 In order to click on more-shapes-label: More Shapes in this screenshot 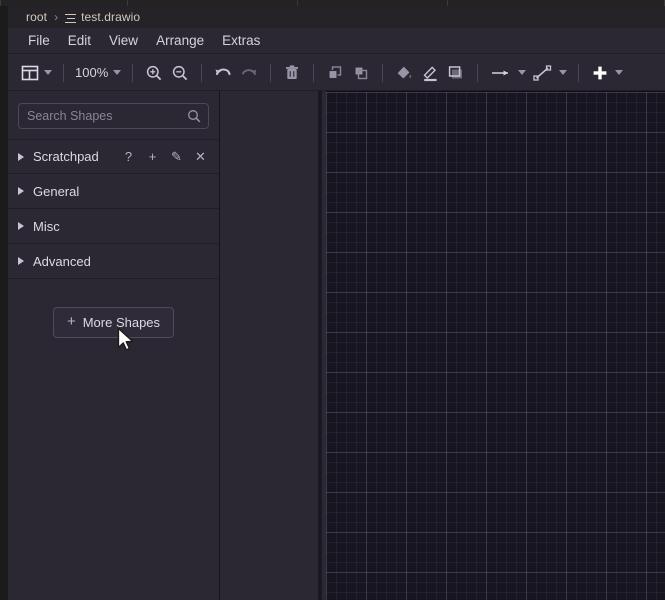, I will do `click(121, 322)`.